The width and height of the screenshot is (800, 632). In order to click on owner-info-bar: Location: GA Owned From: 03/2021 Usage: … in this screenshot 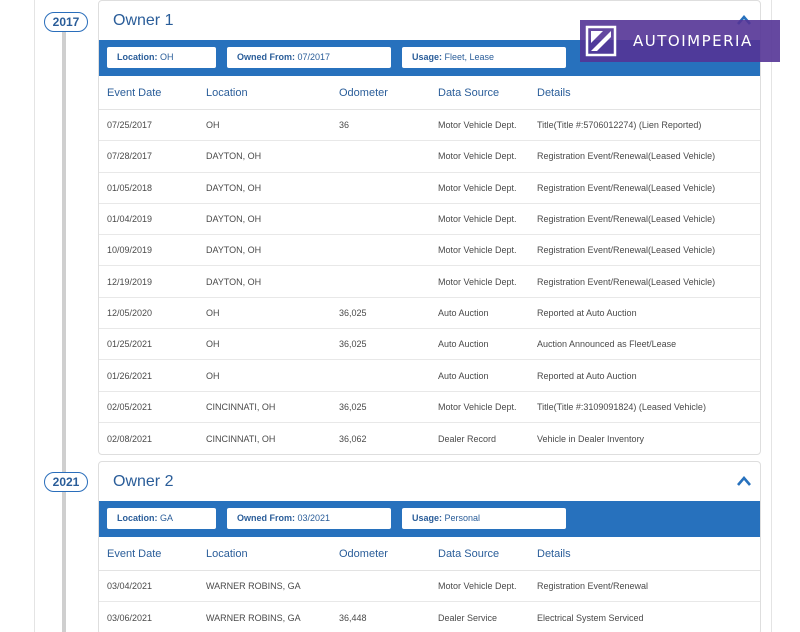, I will do `click(429, 519)`.